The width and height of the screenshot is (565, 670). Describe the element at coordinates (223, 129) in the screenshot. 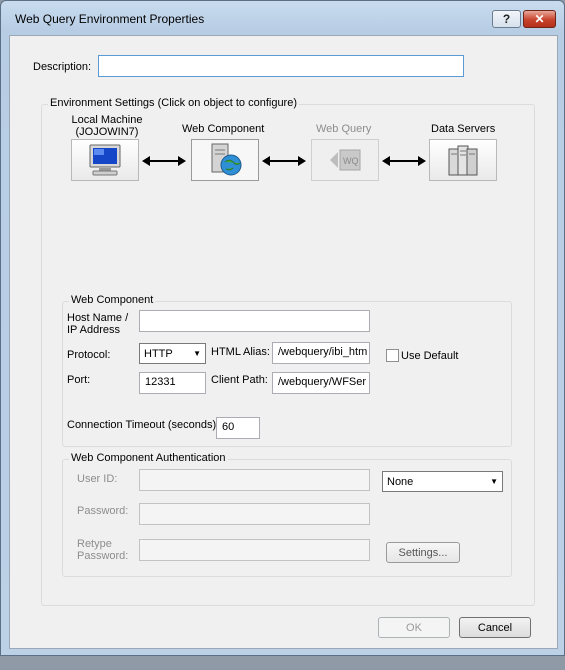

I see `node-label-web-component: Web Component` at that location.